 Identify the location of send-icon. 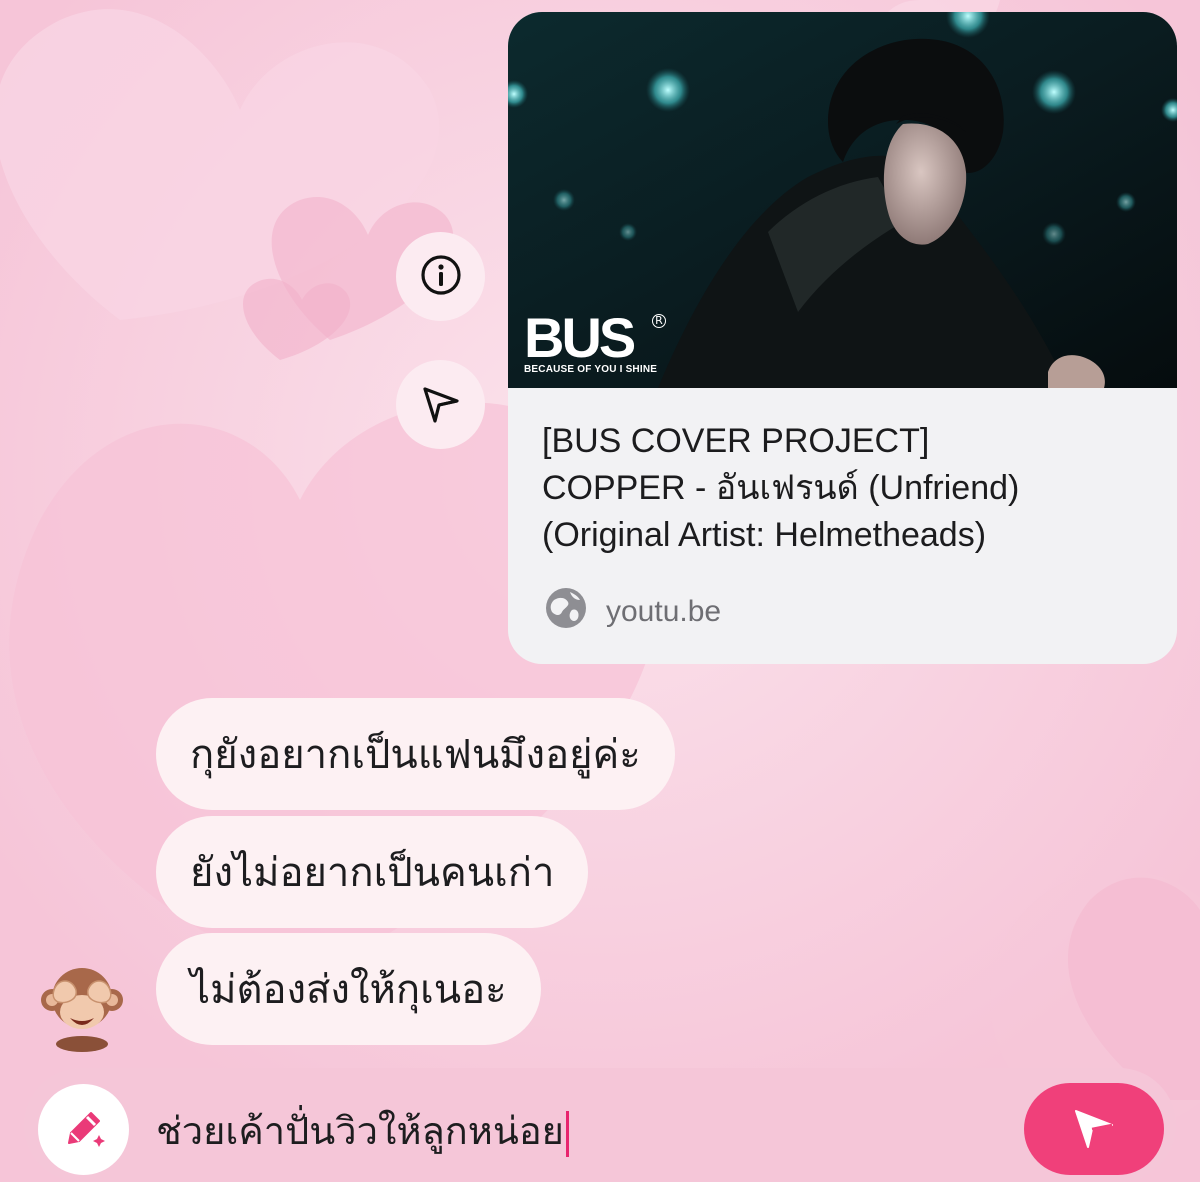
(1094, 1129).